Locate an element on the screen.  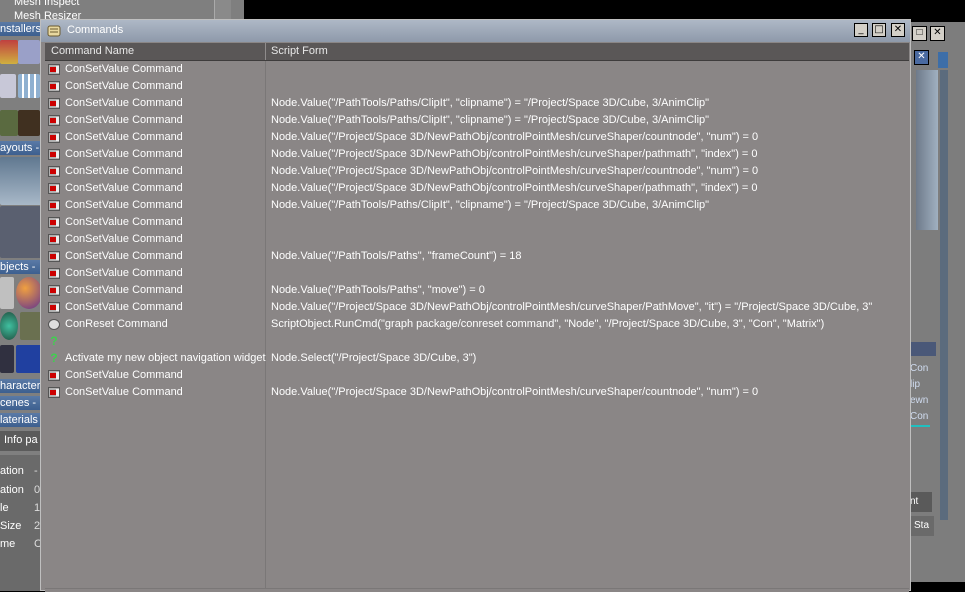
column-header-script-form: Script Form is located at coordinates (299, 51).